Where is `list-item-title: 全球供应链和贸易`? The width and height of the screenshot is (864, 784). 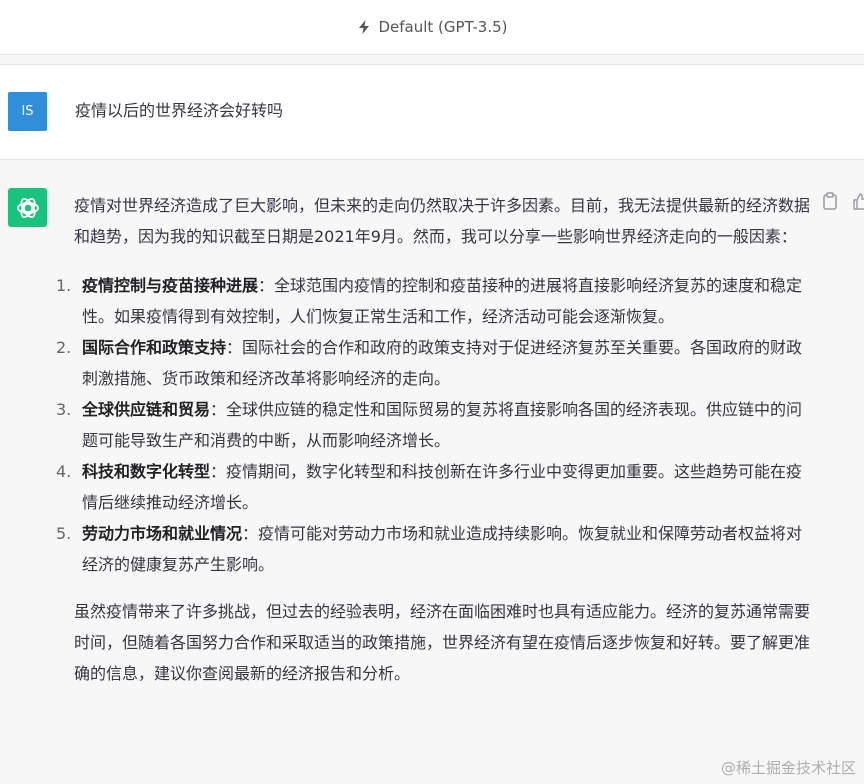
list-item-title: 全球供应链和贸易 is located at coordinates (146, 409).